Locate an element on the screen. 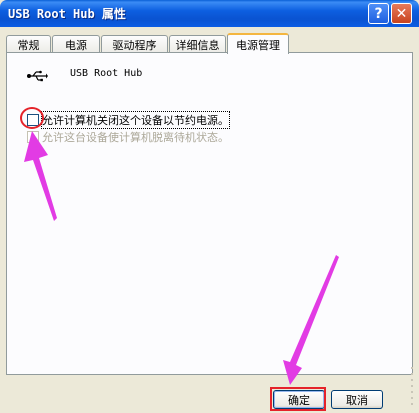 The width and height of the screenshot is (419, 413). allow-power-off-option: 允许计算机关闭这个设备以节约电源。 is located at coordinates (128, 120).